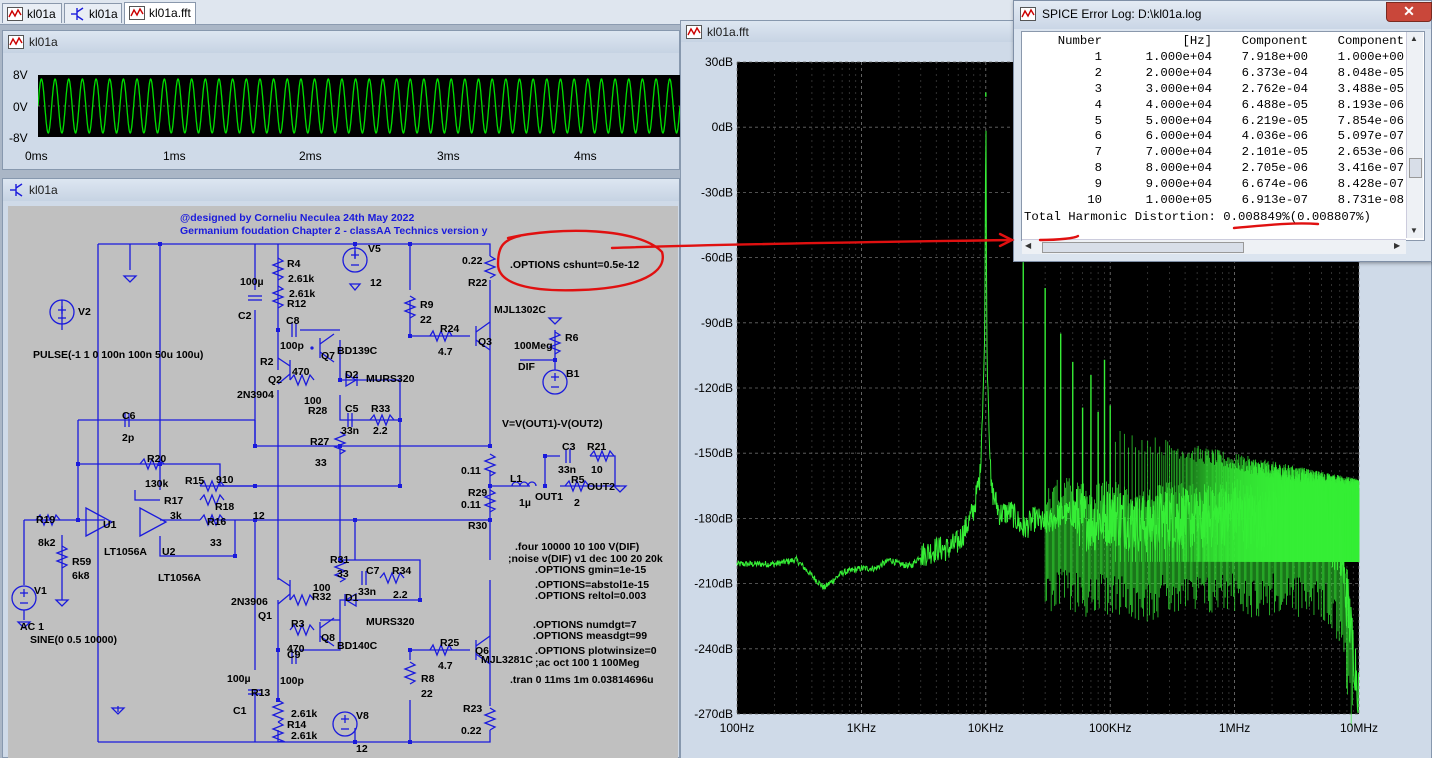 The width and height of the screenshot is (1432, 758). What do you see at coordinates (477, 283) in the screenshot?
I see `component-label: R22` at bounding box center [477, 283].